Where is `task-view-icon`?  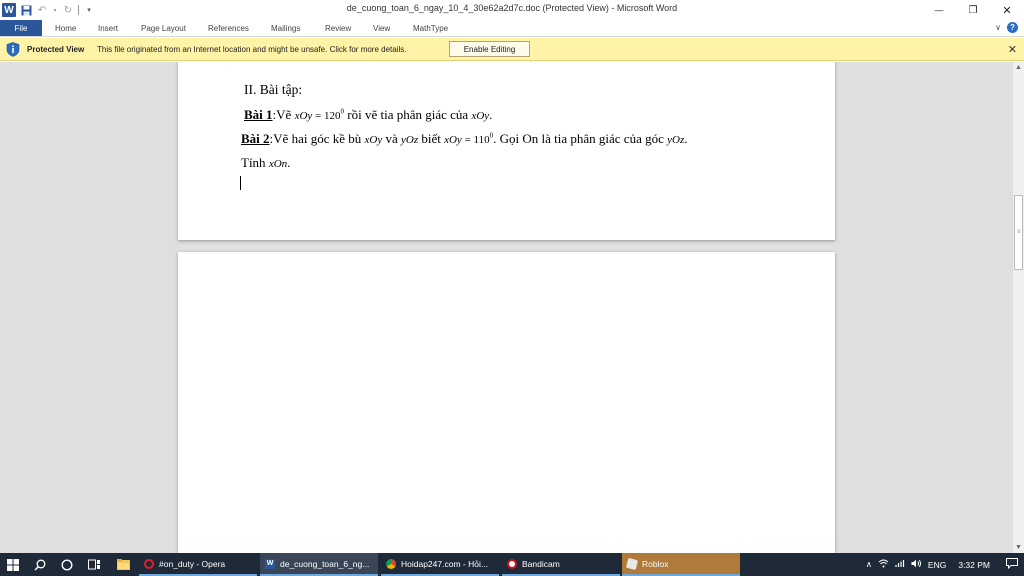 task-view-icon is located at coordinates (94, 564).